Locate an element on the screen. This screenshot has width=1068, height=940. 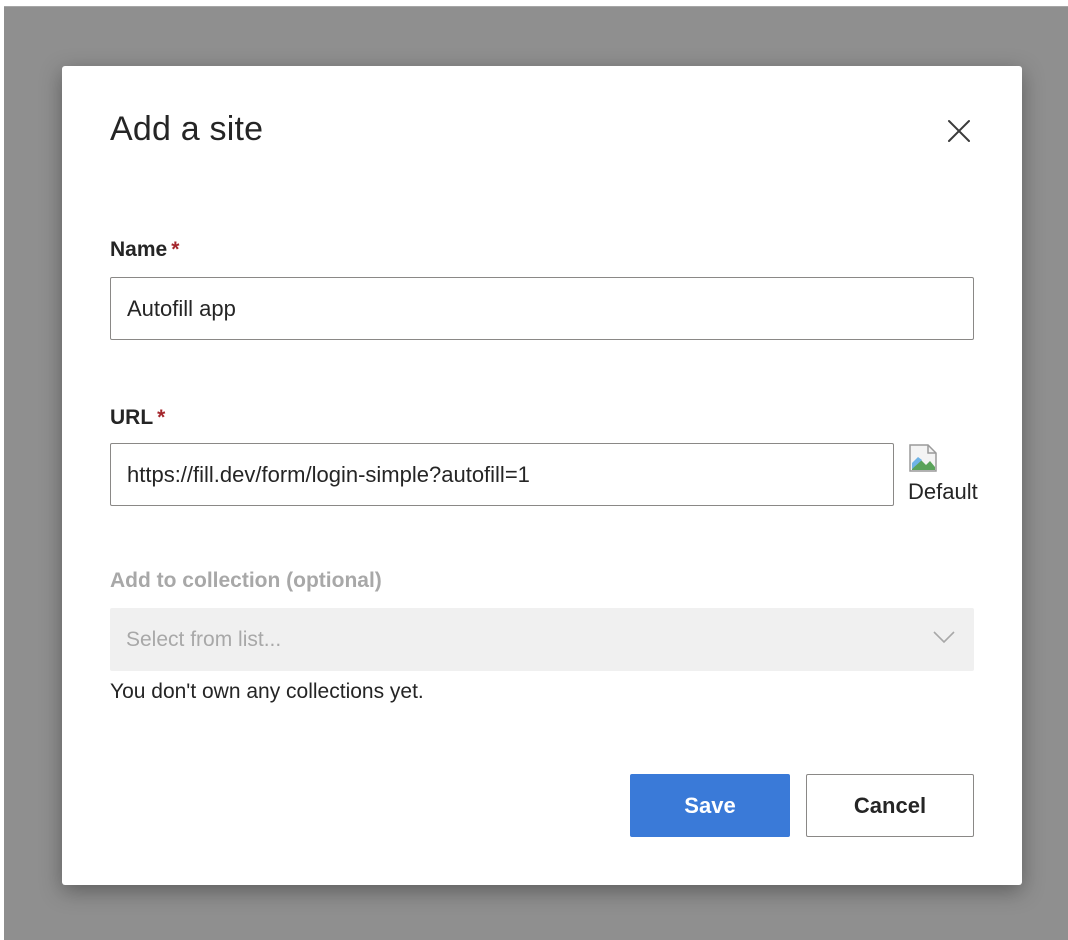
url-label: URL * is located at coordinates (137, 418).